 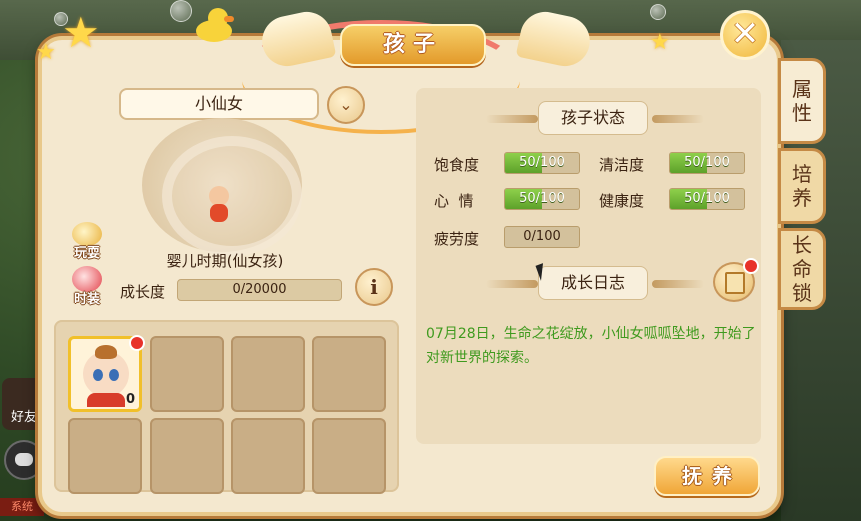 What do you see at coordinates (736, 280) in the screenshot?
I see `book-icon` at bounding box center [736, 280].